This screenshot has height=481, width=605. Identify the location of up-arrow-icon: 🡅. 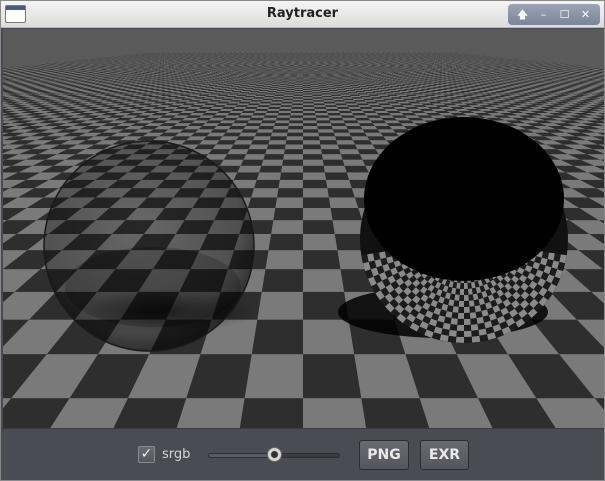
(523, 14).